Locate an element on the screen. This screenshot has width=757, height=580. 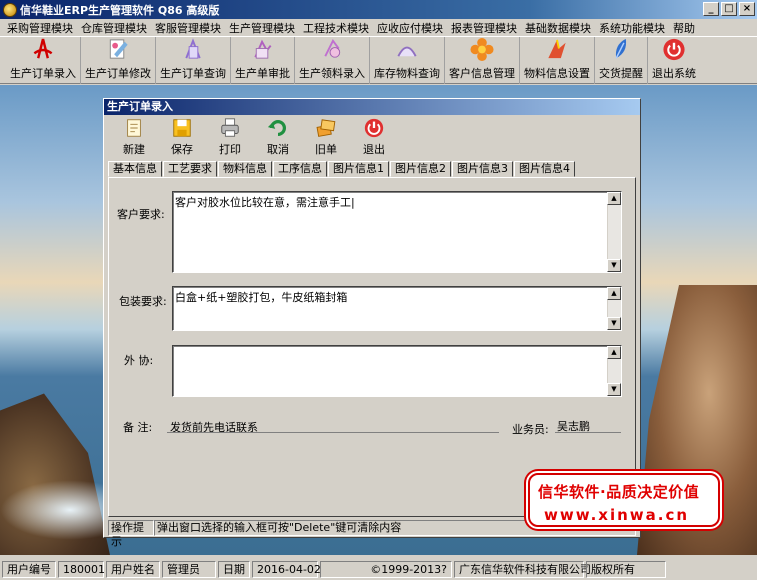
close-button: × is located at coordinates (747, 9).